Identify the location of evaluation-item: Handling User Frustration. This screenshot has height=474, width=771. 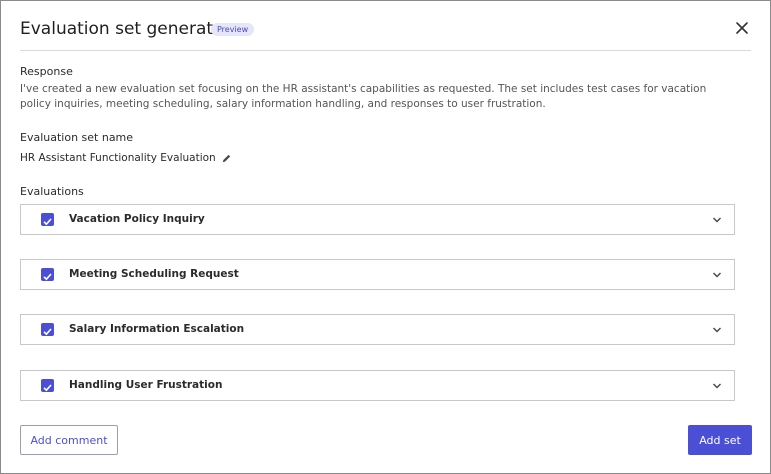
(377, 385).